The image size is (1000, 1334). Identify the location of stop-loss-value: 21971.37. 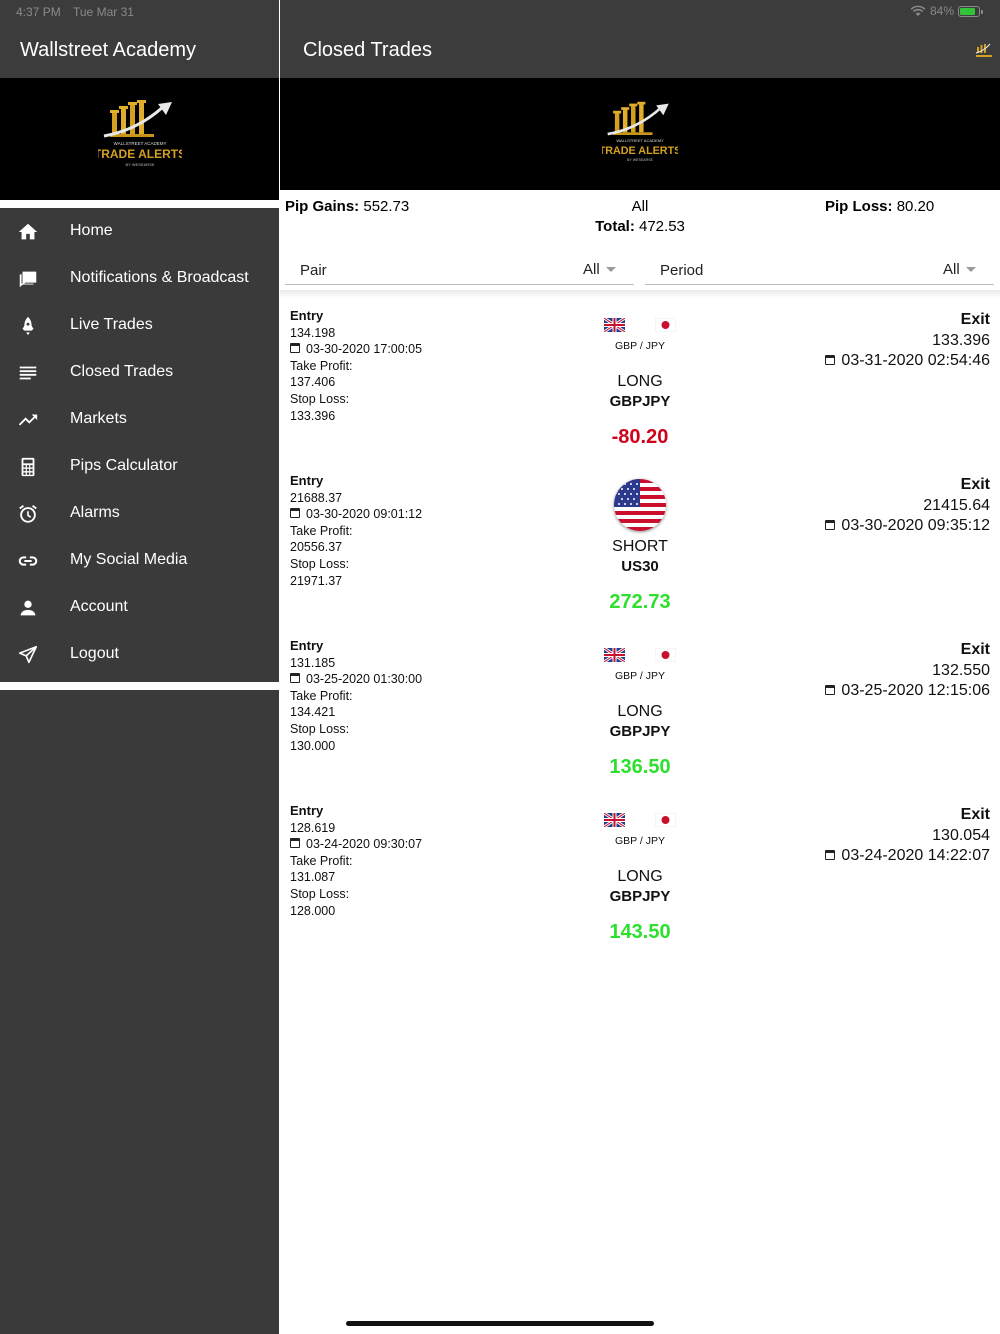
(316, 580).